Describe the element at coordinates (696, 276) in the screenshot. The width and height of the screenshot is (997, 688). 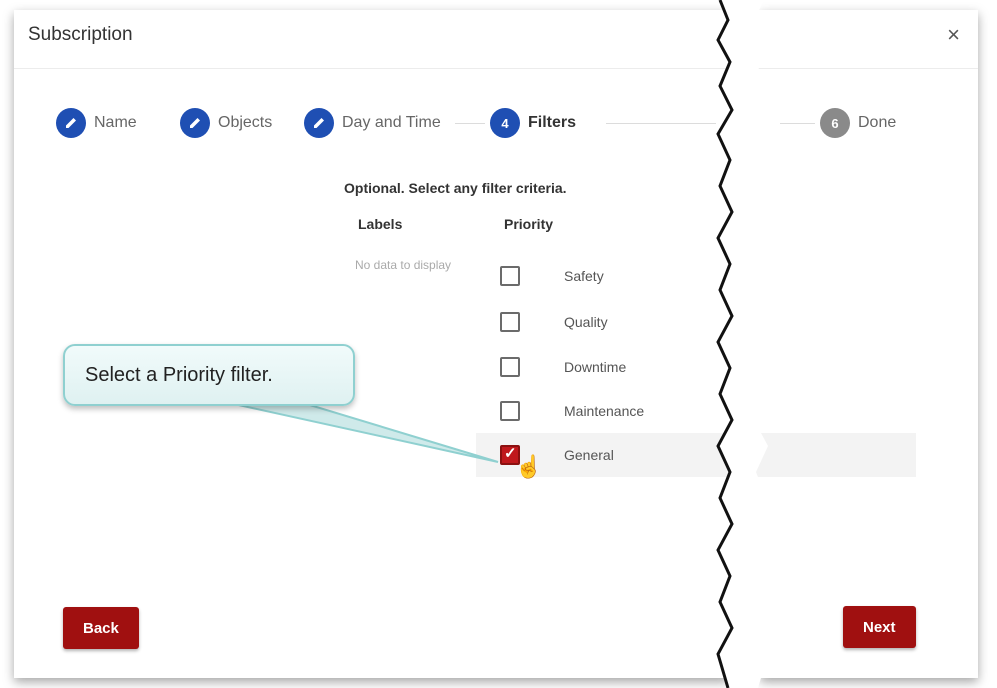
I see `priority-row-safety: Safety` at that location.